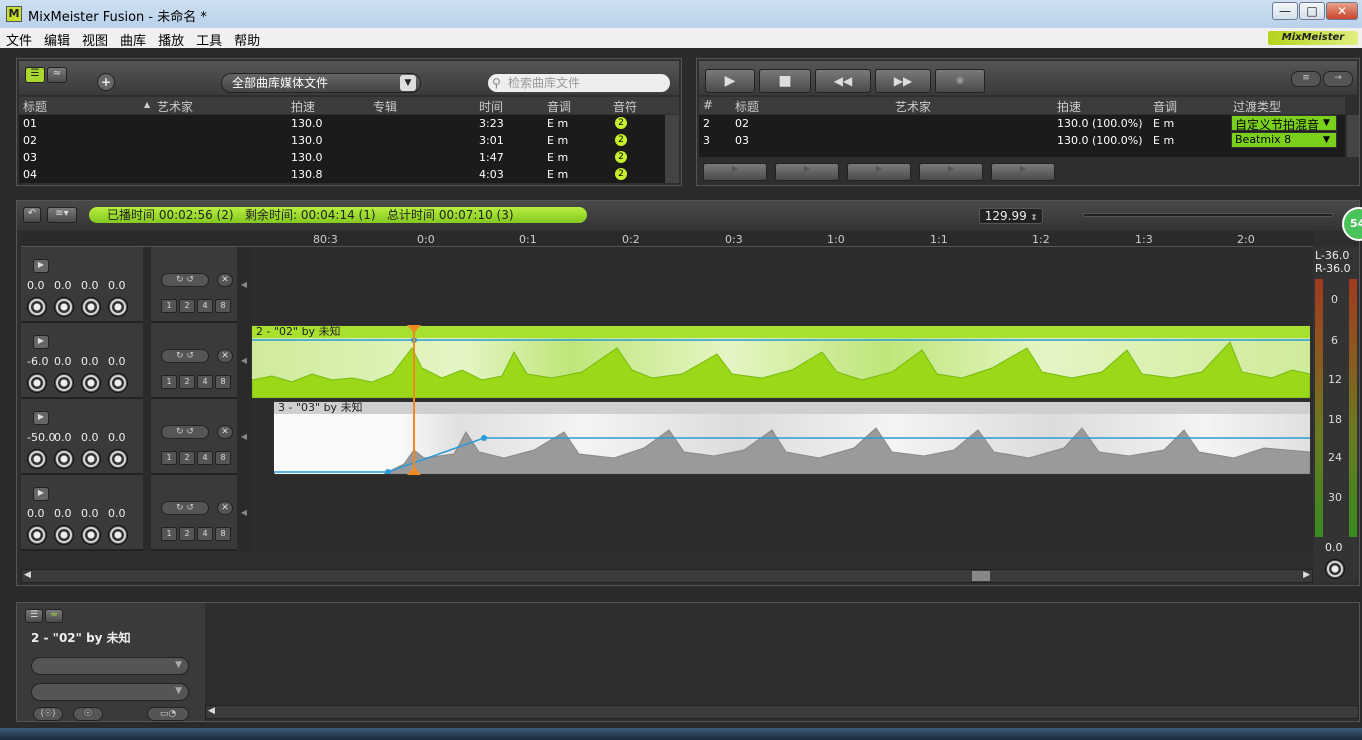 This screenshot has height=740, width=1362. Describe the element at coordinates (95, 39) in the screenshot. I see `menu-view: 视图` at that location.